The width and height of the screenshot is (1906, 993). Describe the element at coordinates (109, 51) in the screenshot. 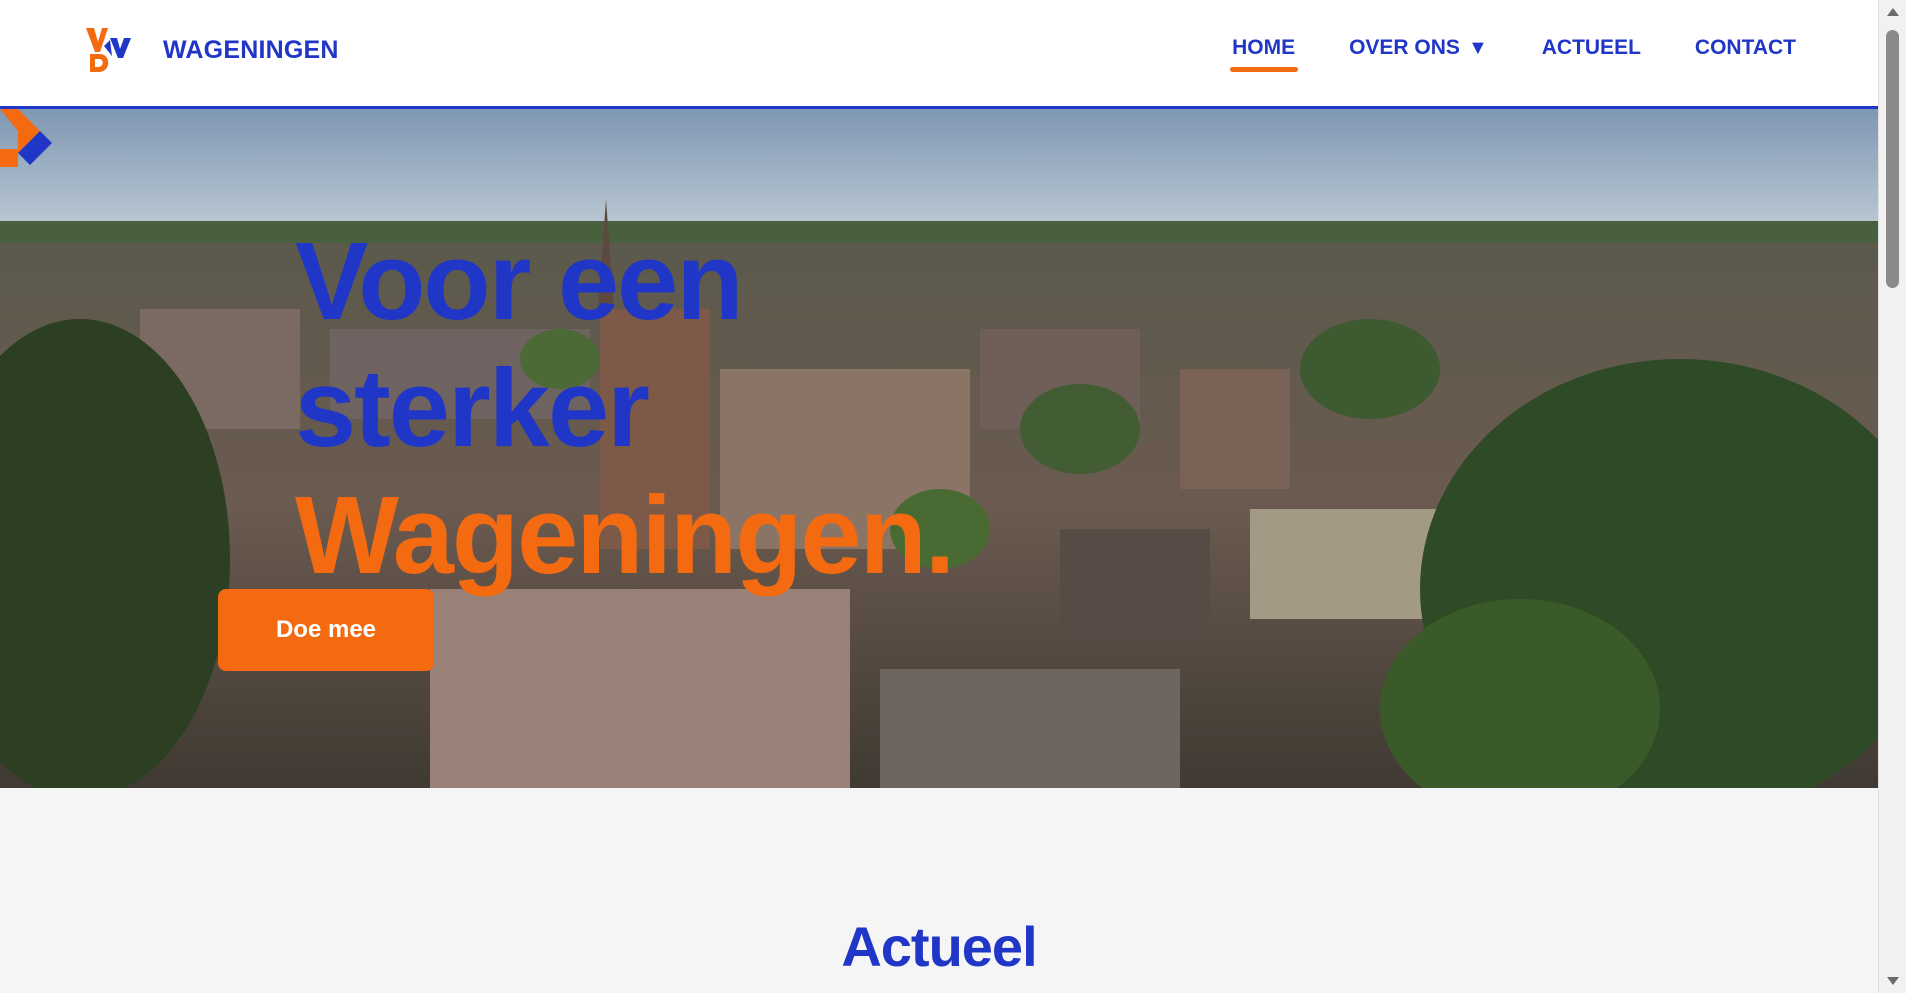

I see `vvd-logo` at that location.